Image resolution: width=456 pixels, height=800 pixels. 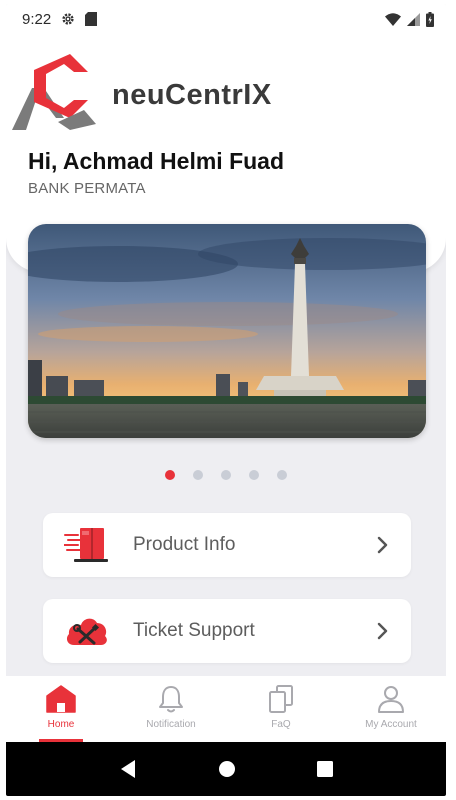 I want to click on bell-icon, so click(x=171, y=699).